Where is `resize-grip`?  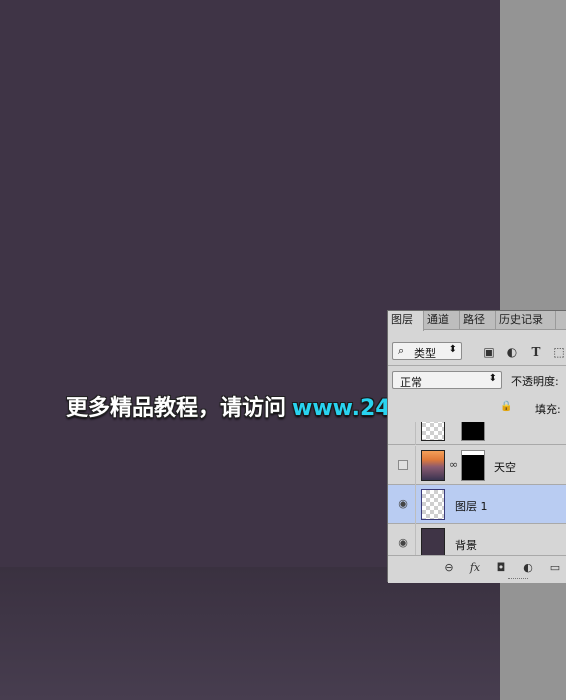
resize-grip is located at coordinates (518, 579).